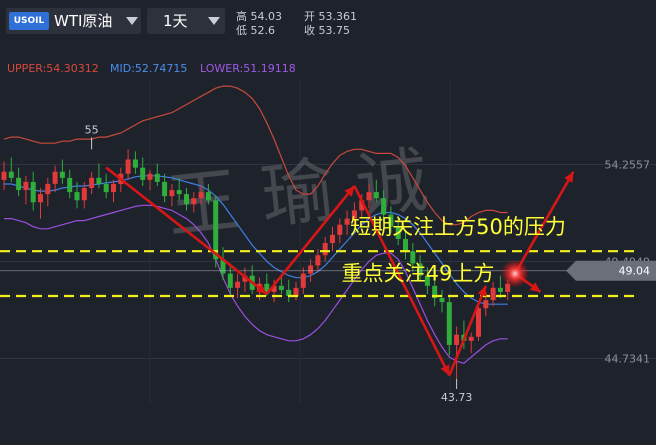  Describe the element at coordinates (458, 227) in the screenshot. I see `annotation-resistance: 短期关注上方50的压力` at that location.